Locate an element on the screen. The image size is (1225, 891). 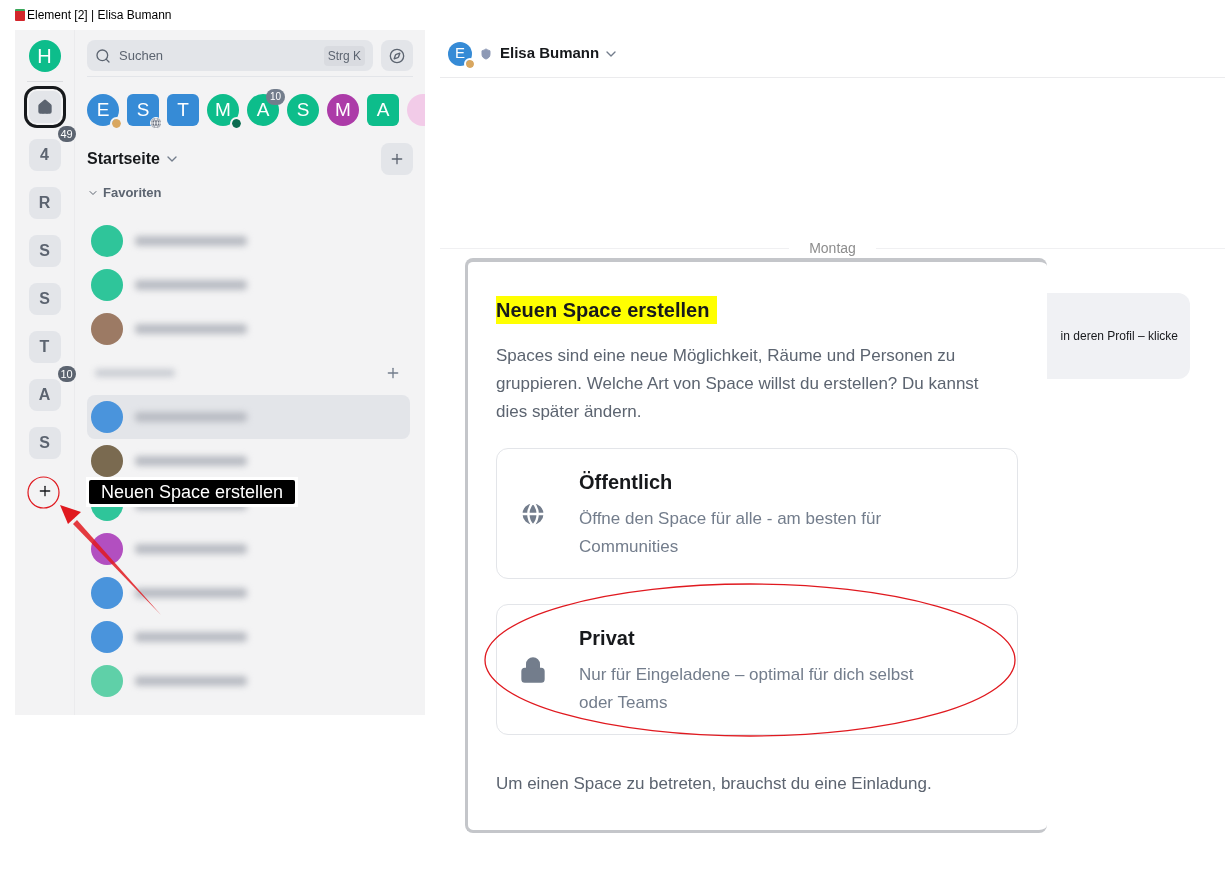
room-avatar: T is located at coordinates (183, 110).